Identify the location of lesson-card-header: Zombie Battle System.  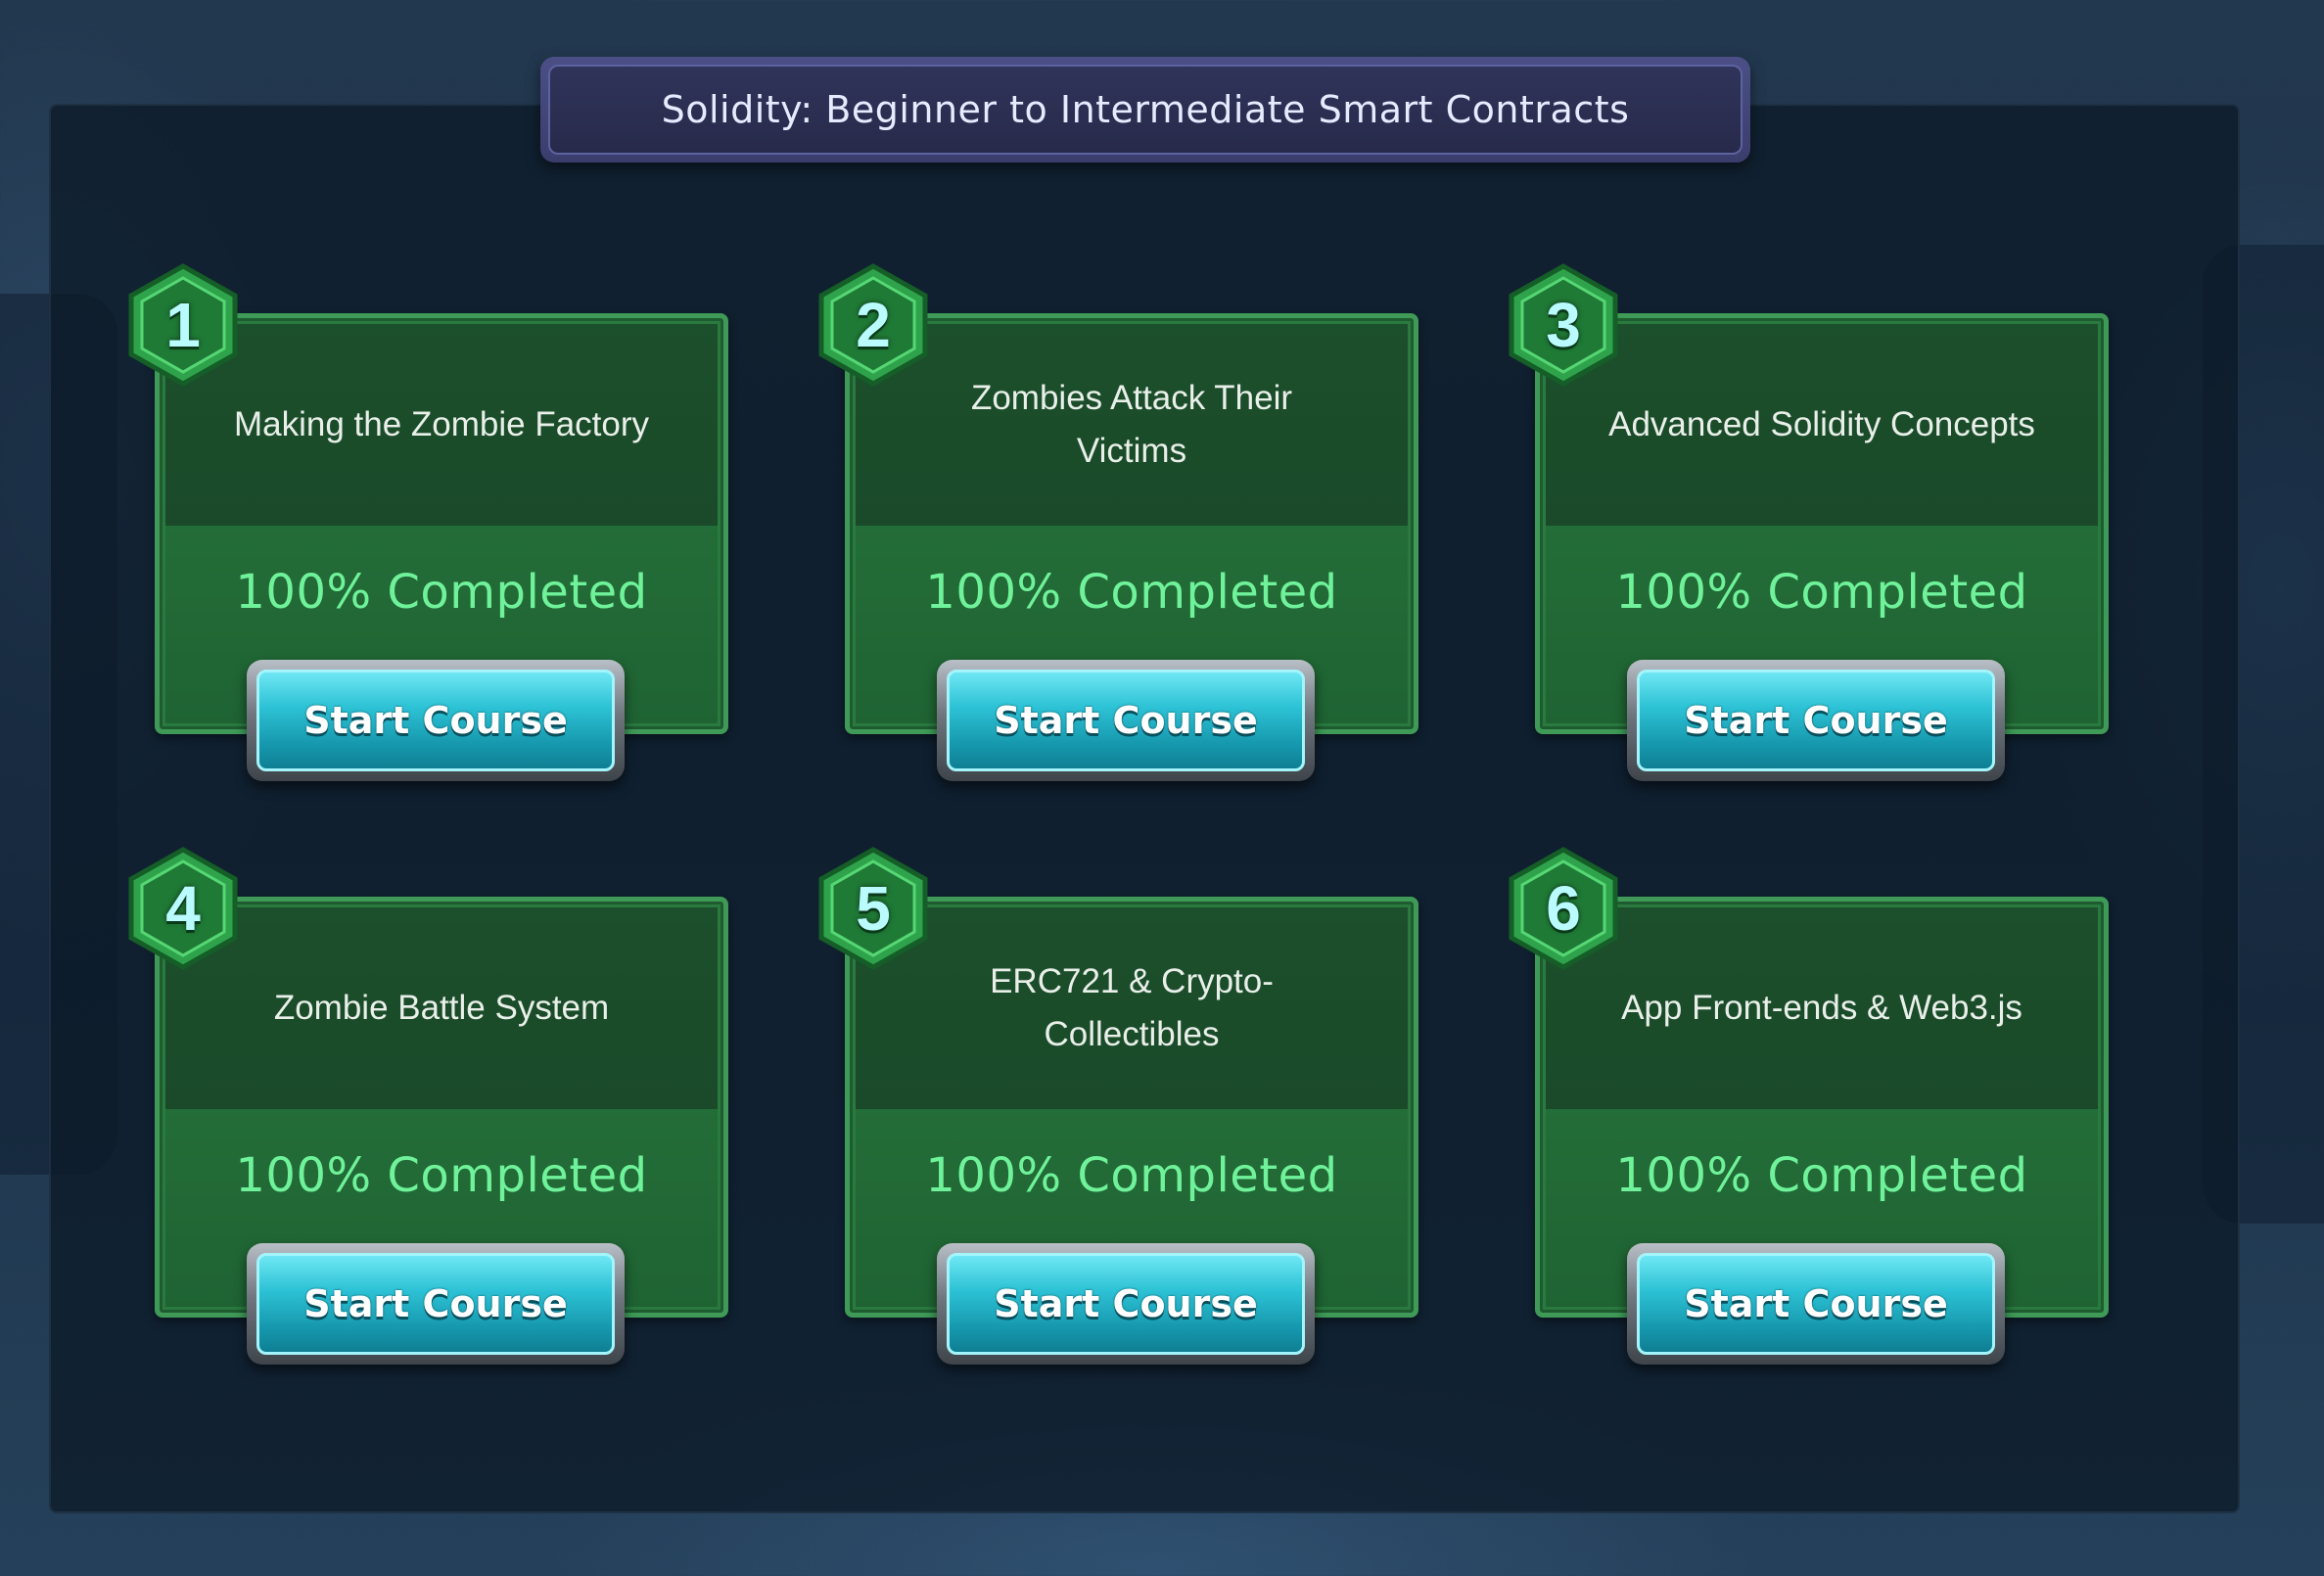
(441, 1008).